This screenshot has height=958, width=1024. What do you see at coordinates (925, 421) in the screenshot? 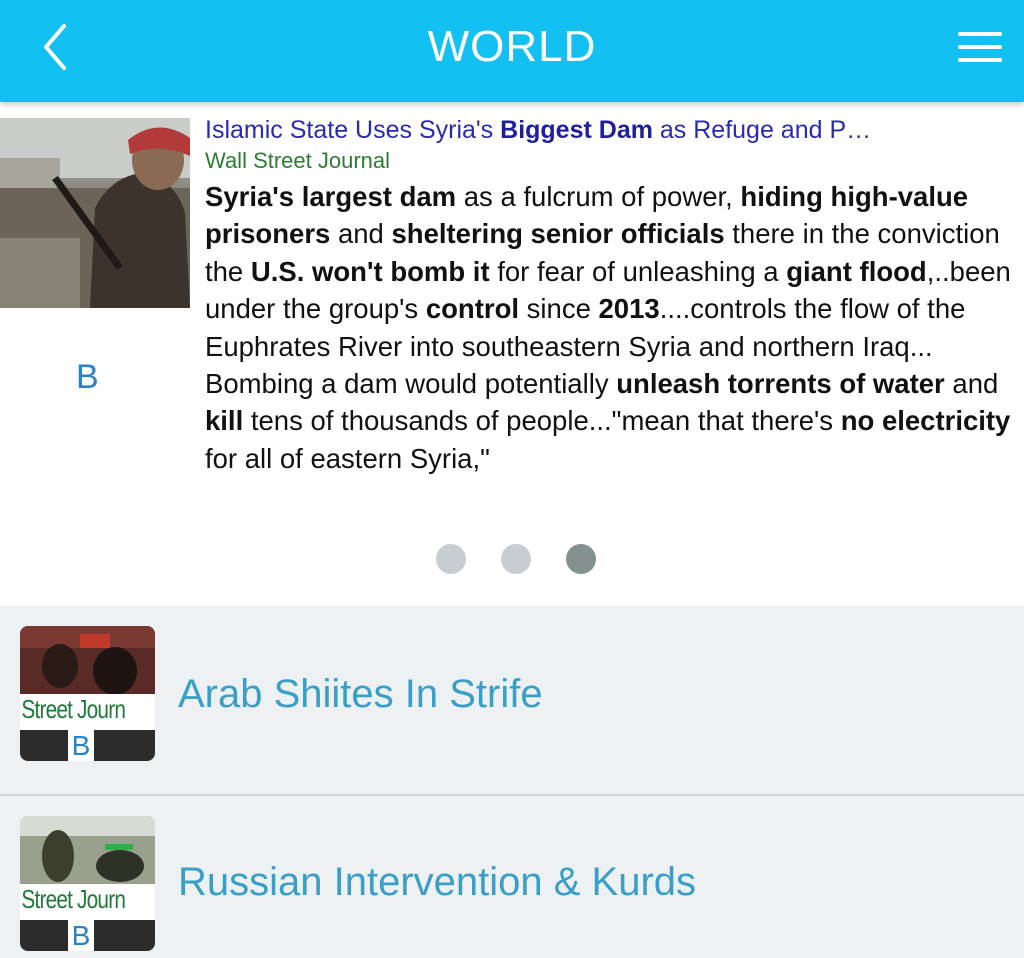
I see `snippet-bold-run: no electricity` at bounding box center [925, 421].